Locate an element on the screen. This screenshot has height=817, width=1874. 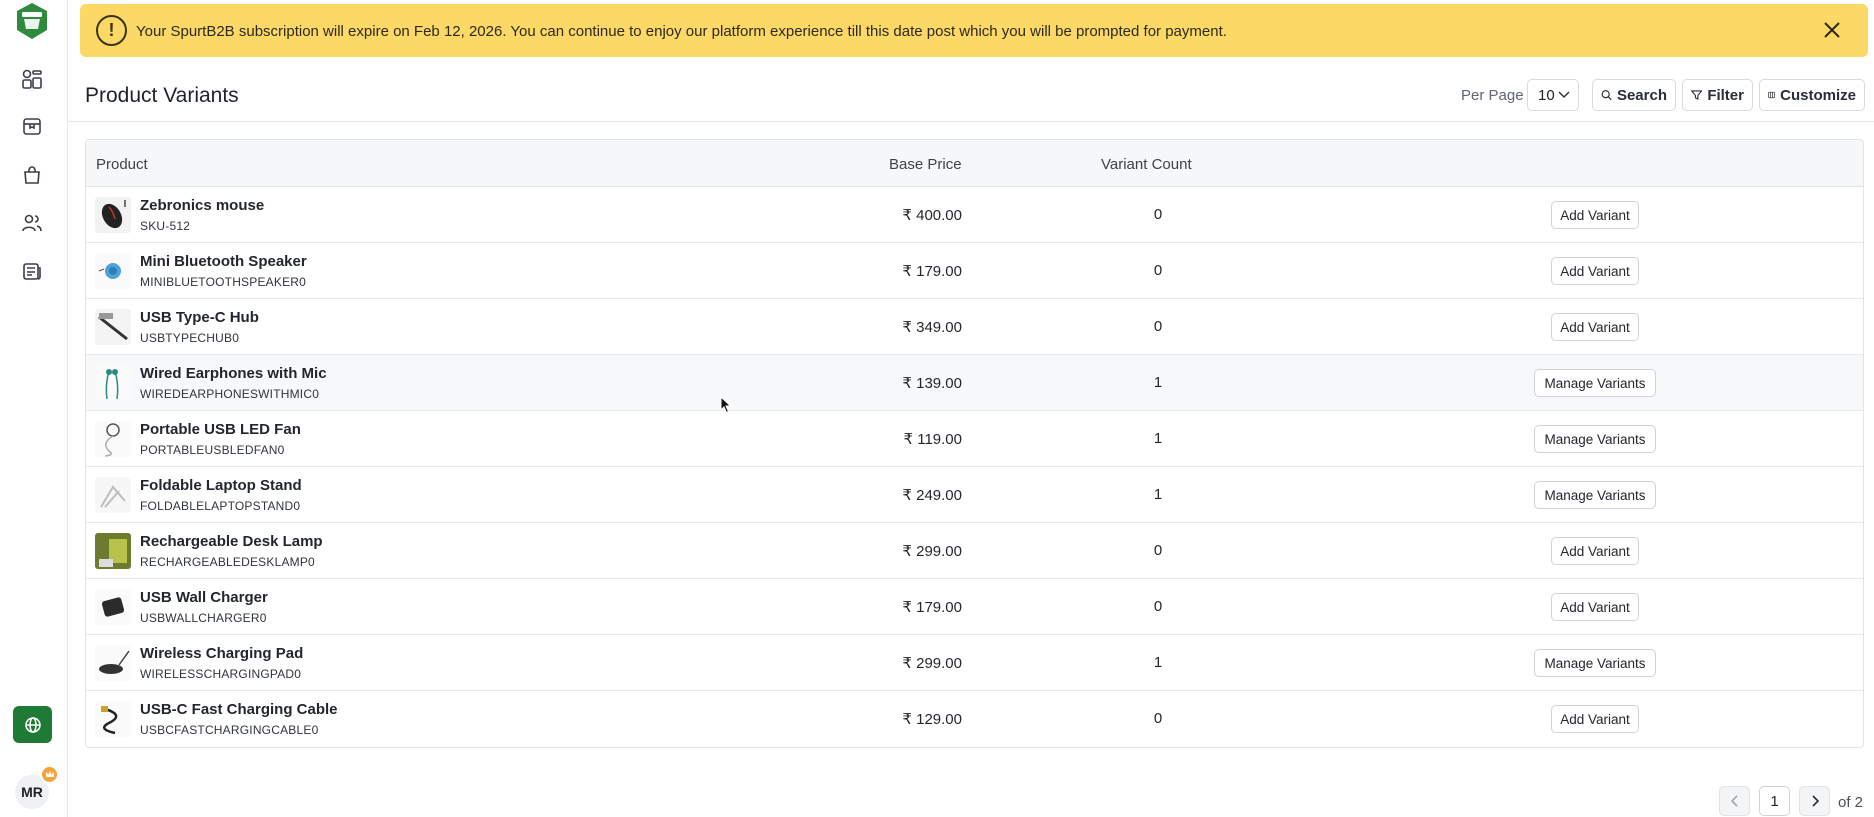
orders-bag-icon is located at coordinates (32, 175).